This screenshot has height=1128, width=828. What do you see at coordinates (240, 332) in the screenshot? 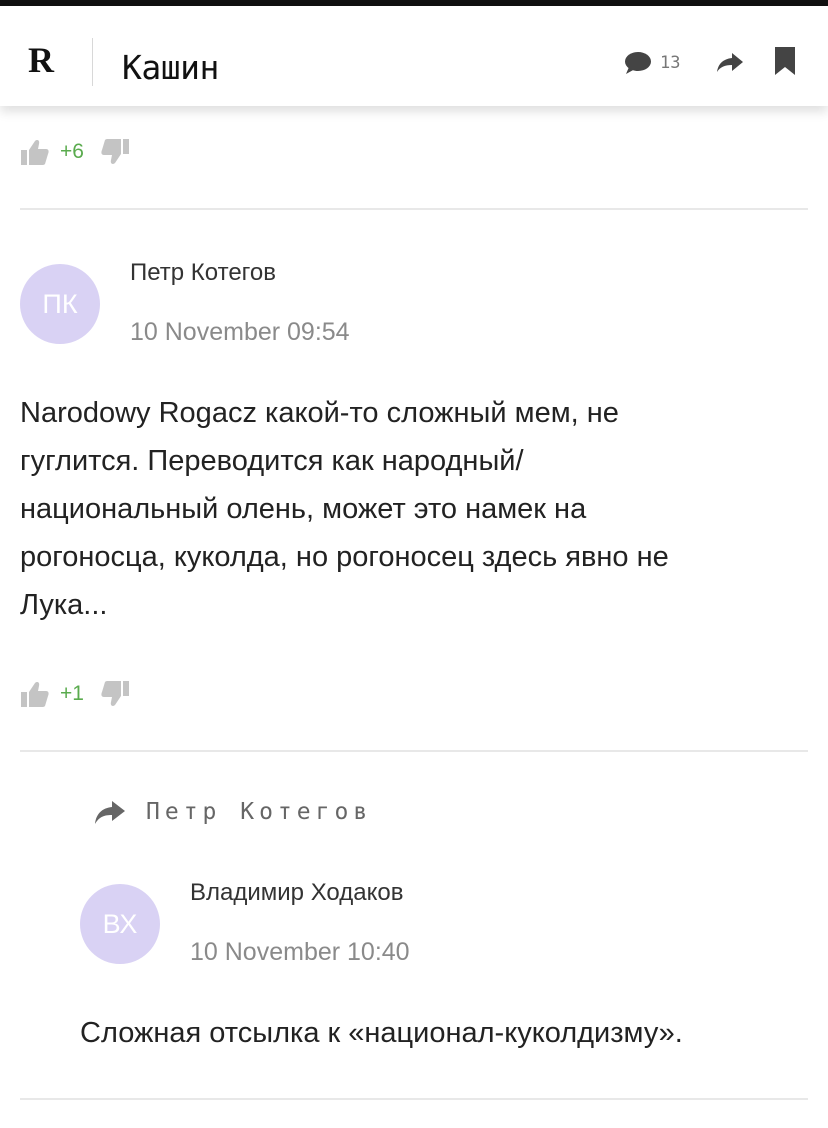
I see `comment-date: 10 November 09:54` at bounding box center [240, 332].